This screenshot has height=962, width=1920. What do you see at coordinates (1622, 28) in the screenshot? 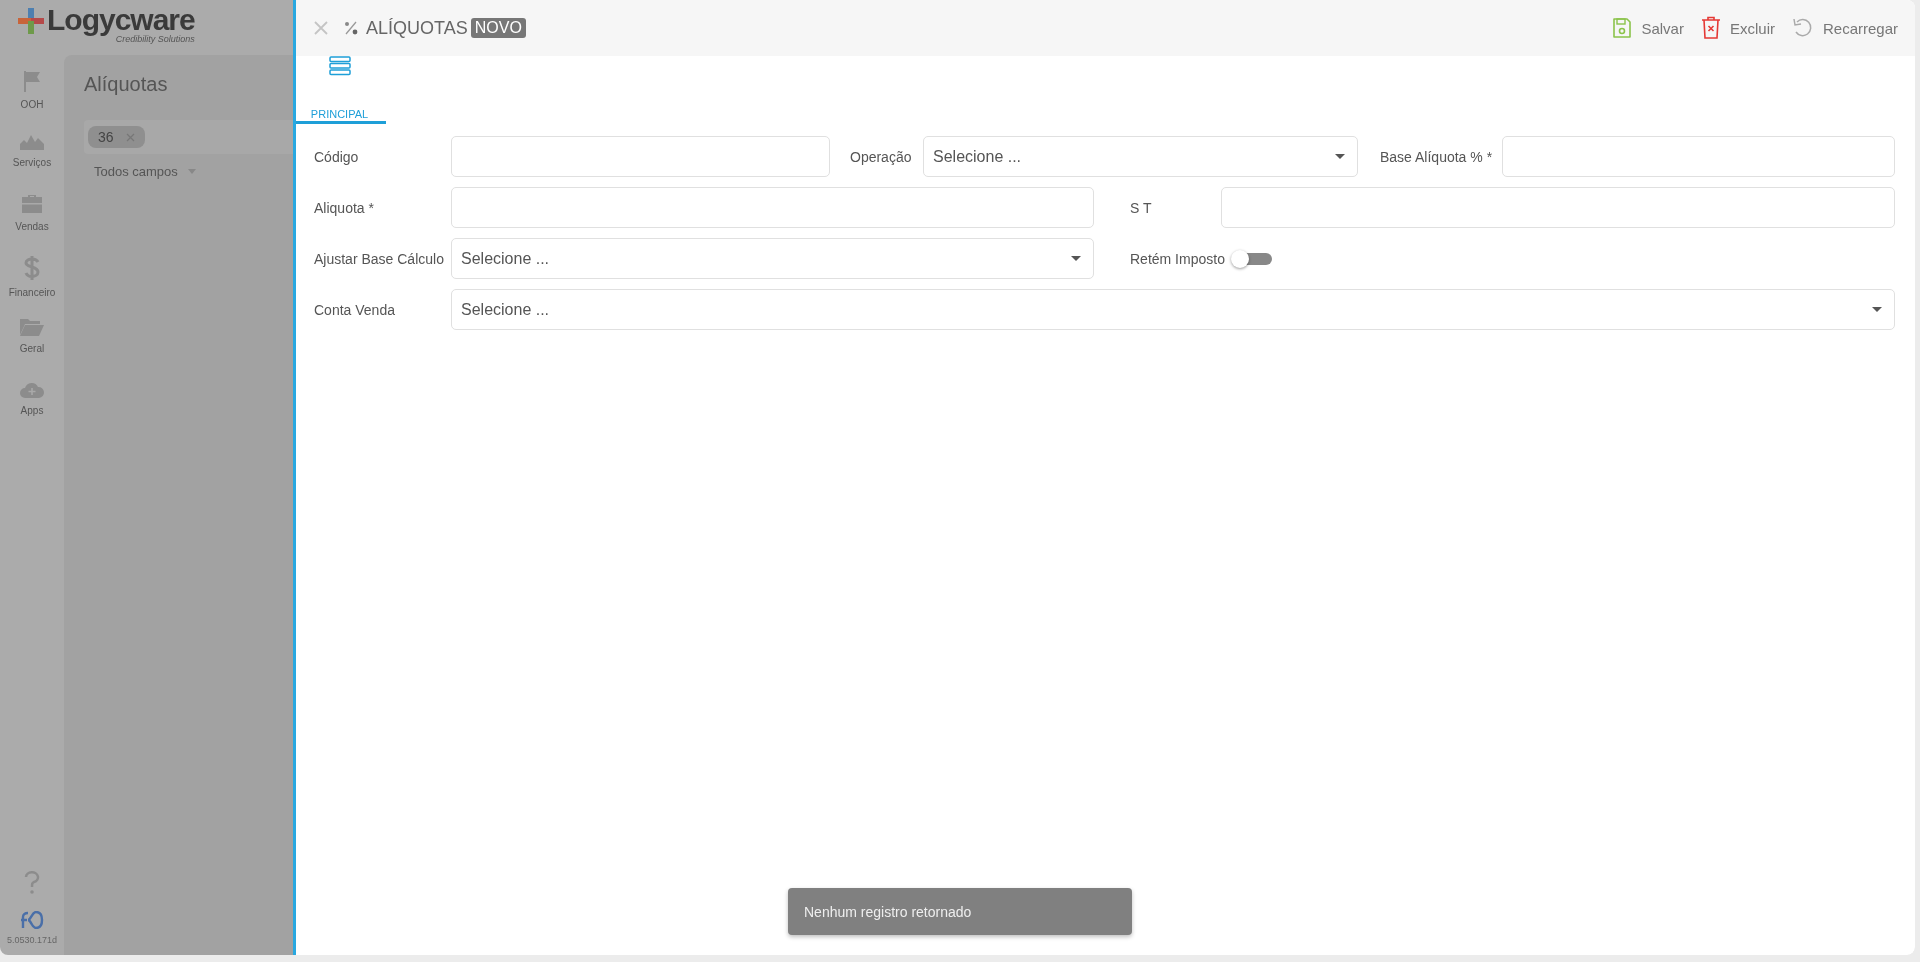
I see `save-icon` at bounding box center [1622, 28].